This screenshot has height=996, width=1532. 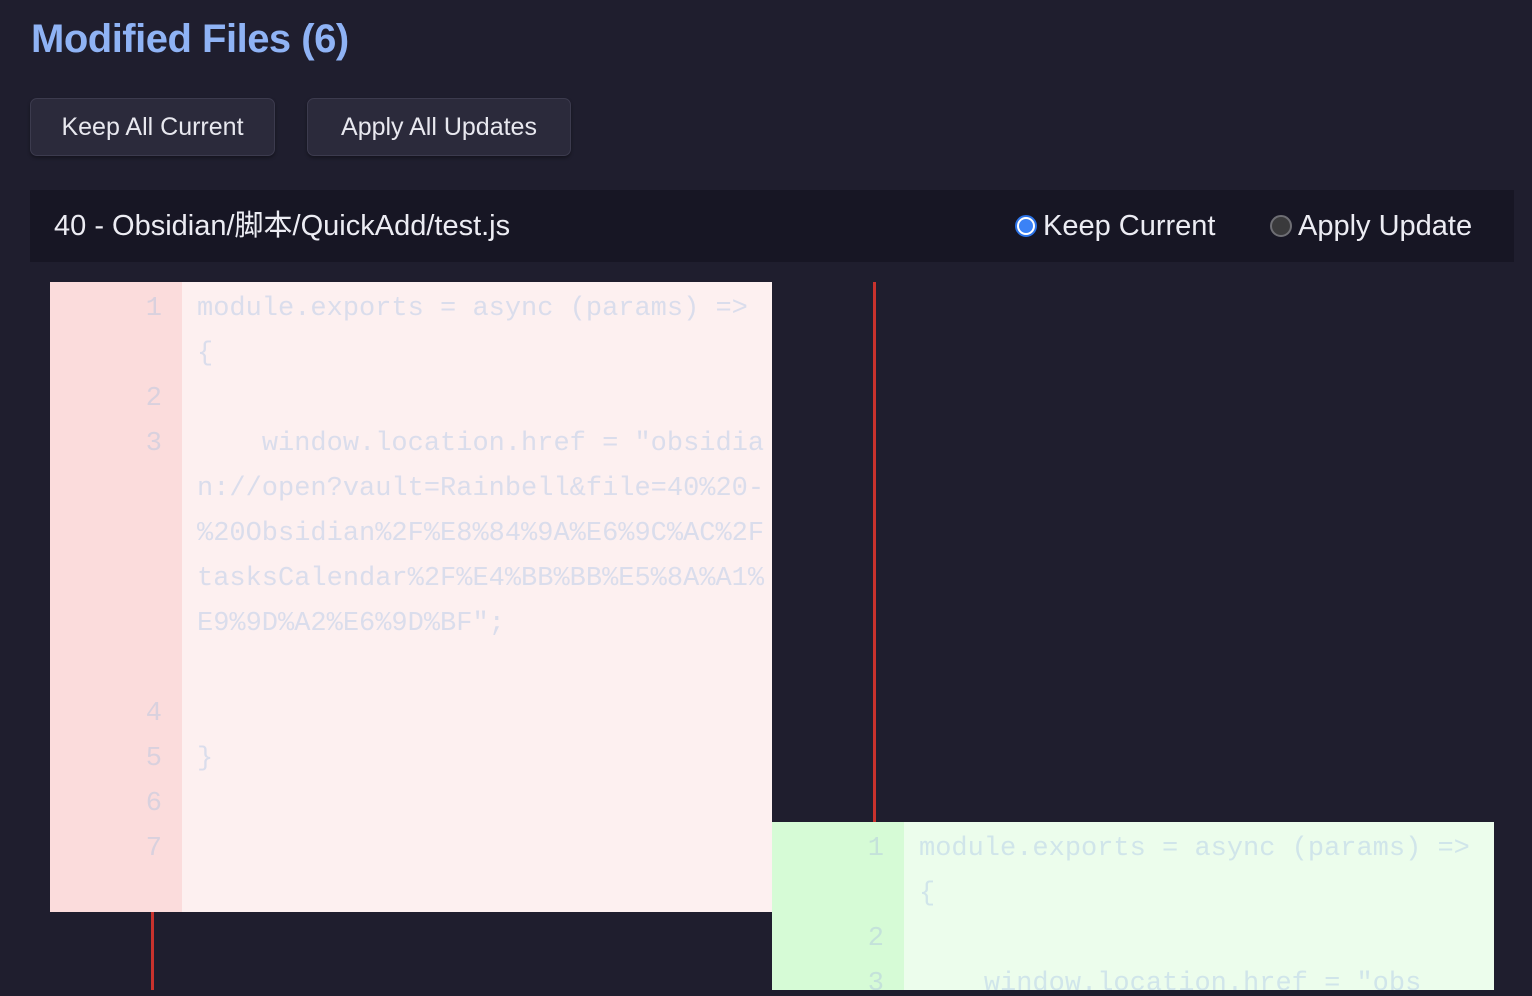 I want to click on line-number: 4, so click(x=153, y=714).